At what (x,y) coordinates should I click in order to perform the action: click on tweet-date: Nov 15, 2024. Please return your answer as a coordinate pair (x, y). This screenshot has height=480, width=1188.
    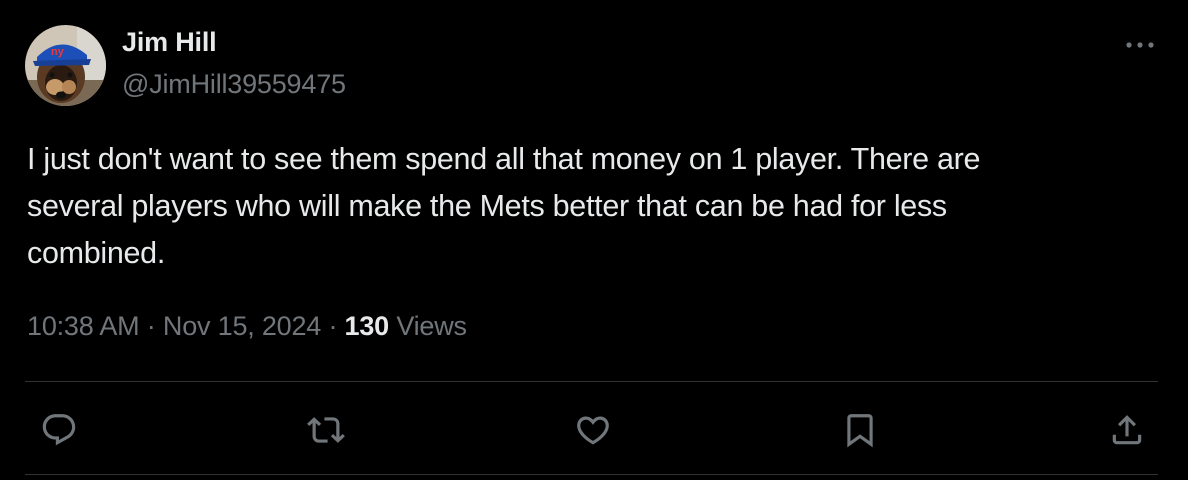
    Looking at the image, I should click on (242, 326).